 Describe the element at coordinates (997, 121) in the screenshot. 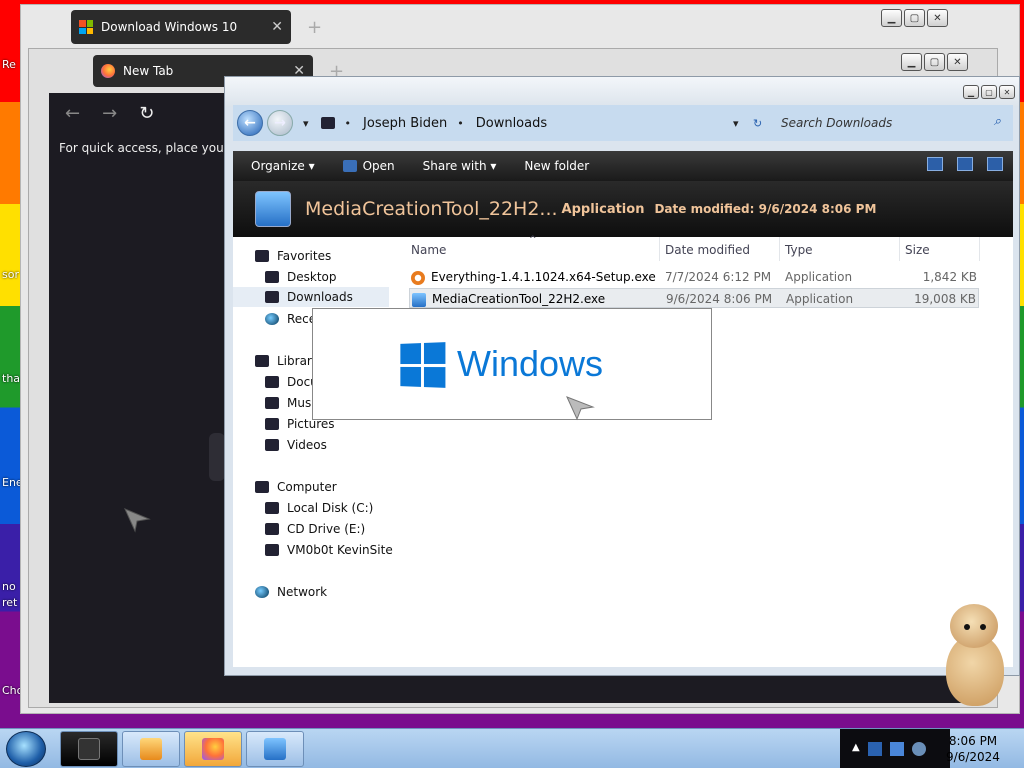

I see `search-icon: ⌕` at that location.